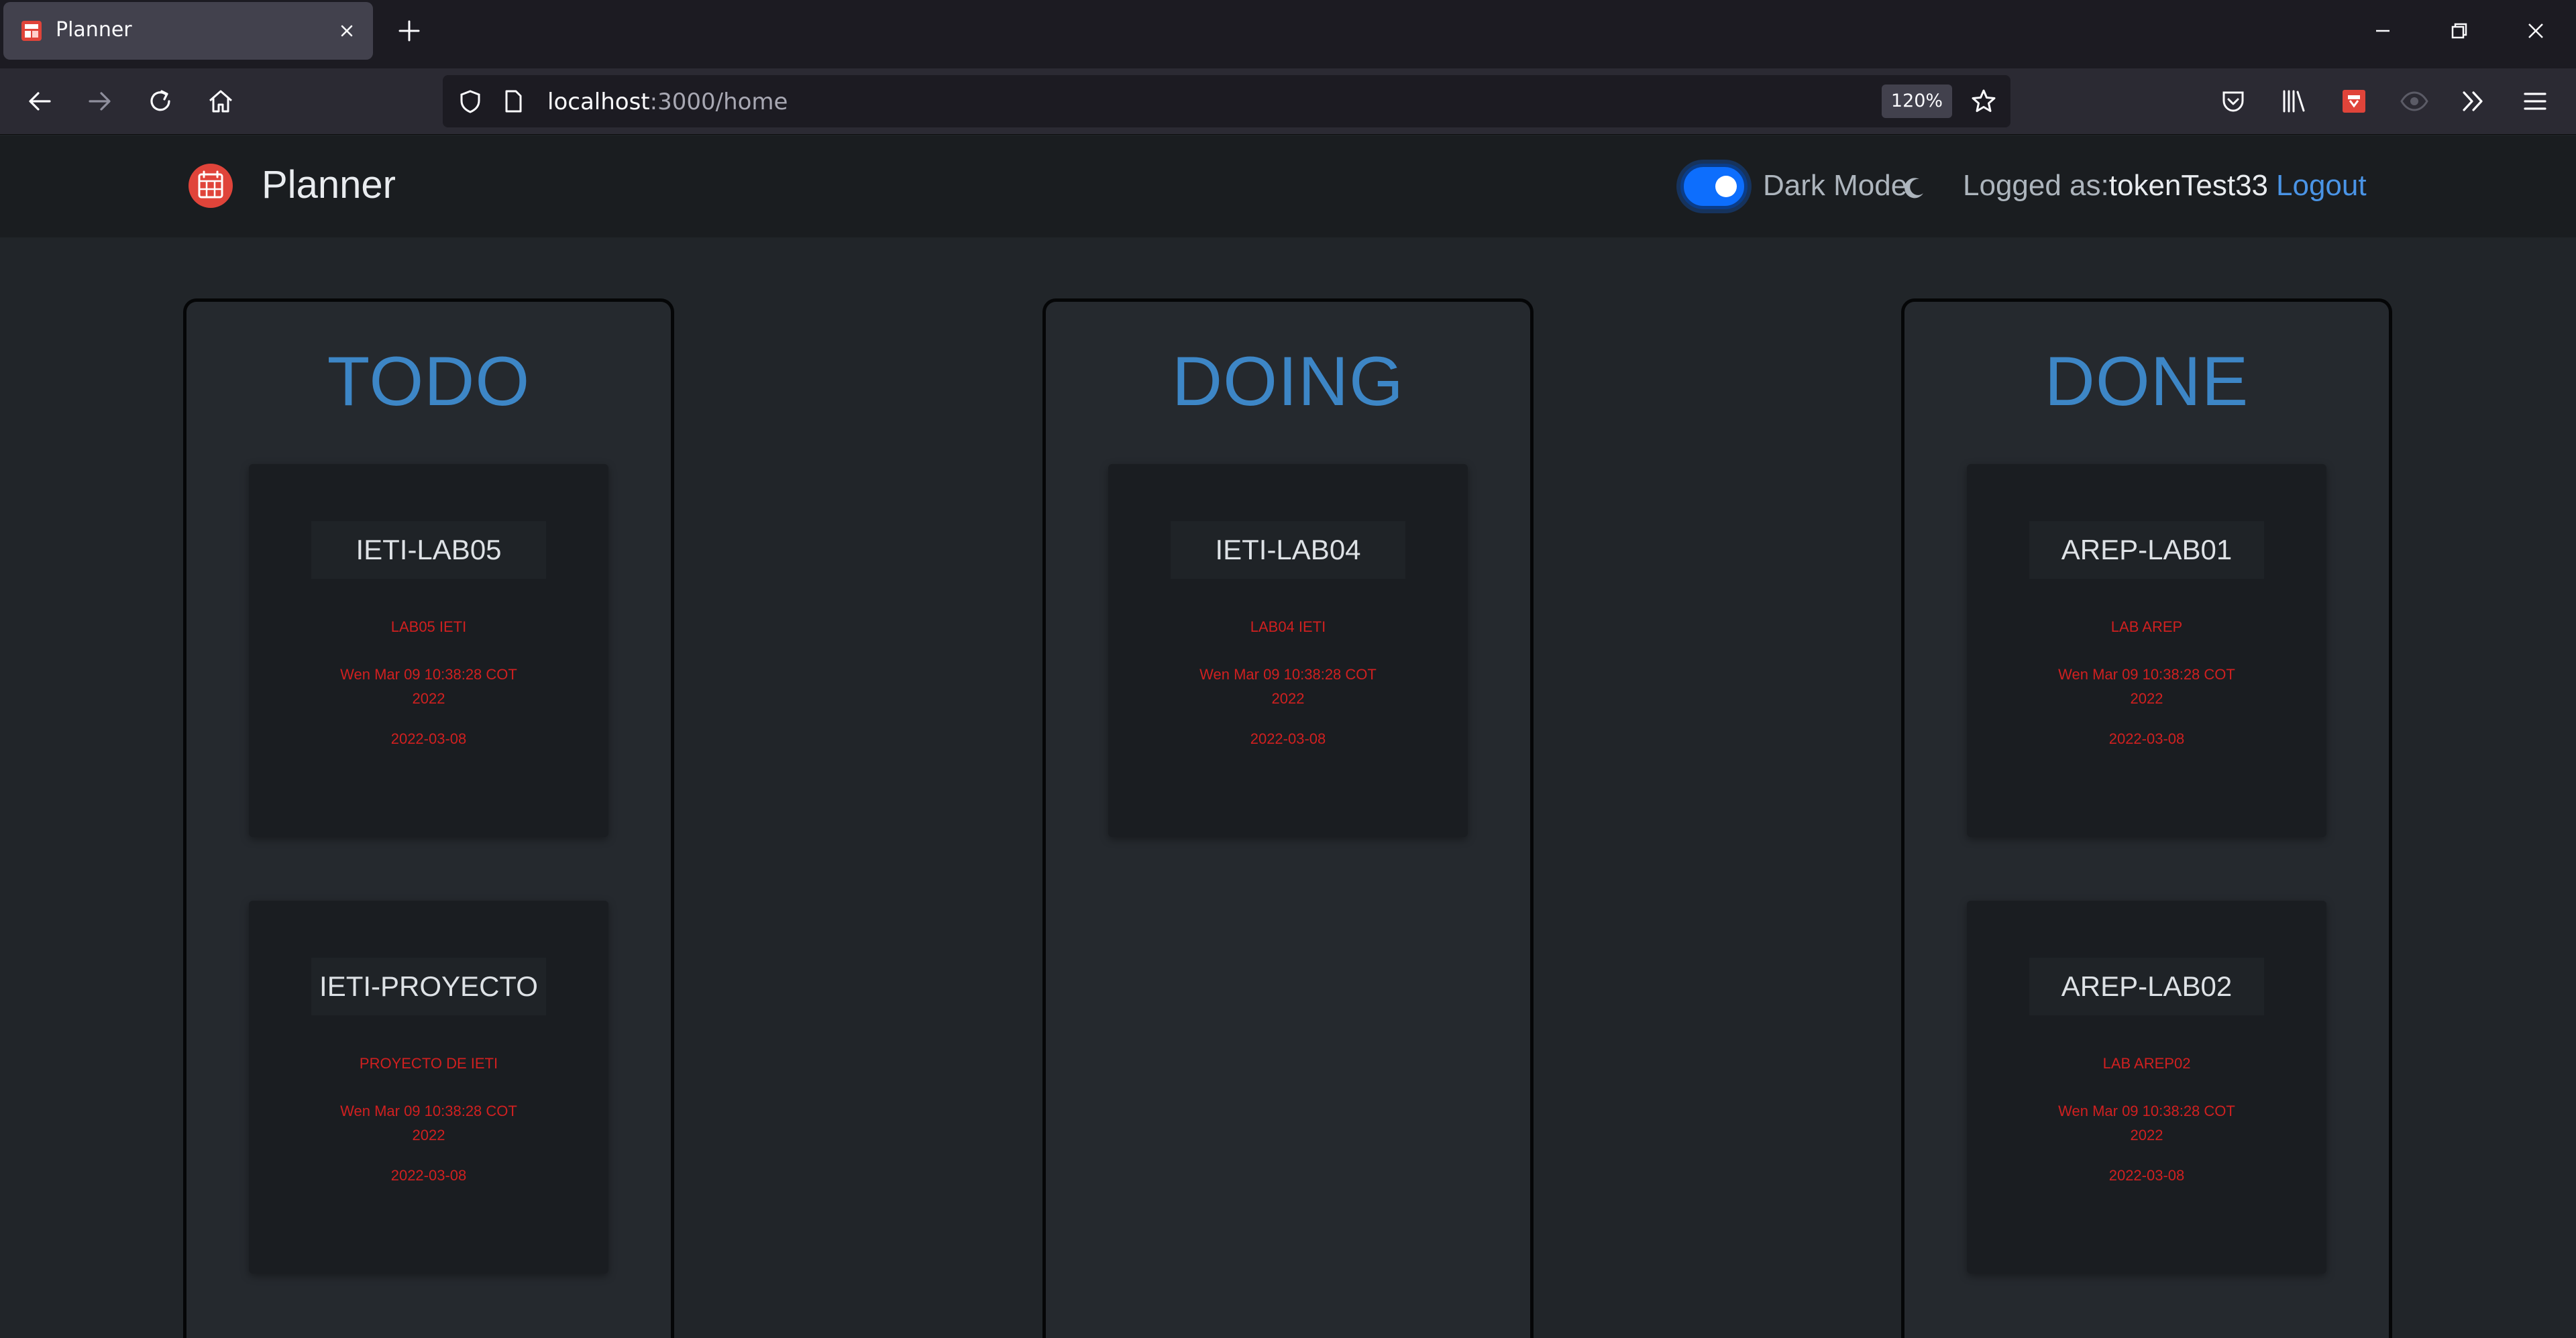 This screenshot has height=1338, width=2576. What do you see at coordinates (1984, 101) in the screenshot?
I see `star-icon` at bounding box center [1984, 101].